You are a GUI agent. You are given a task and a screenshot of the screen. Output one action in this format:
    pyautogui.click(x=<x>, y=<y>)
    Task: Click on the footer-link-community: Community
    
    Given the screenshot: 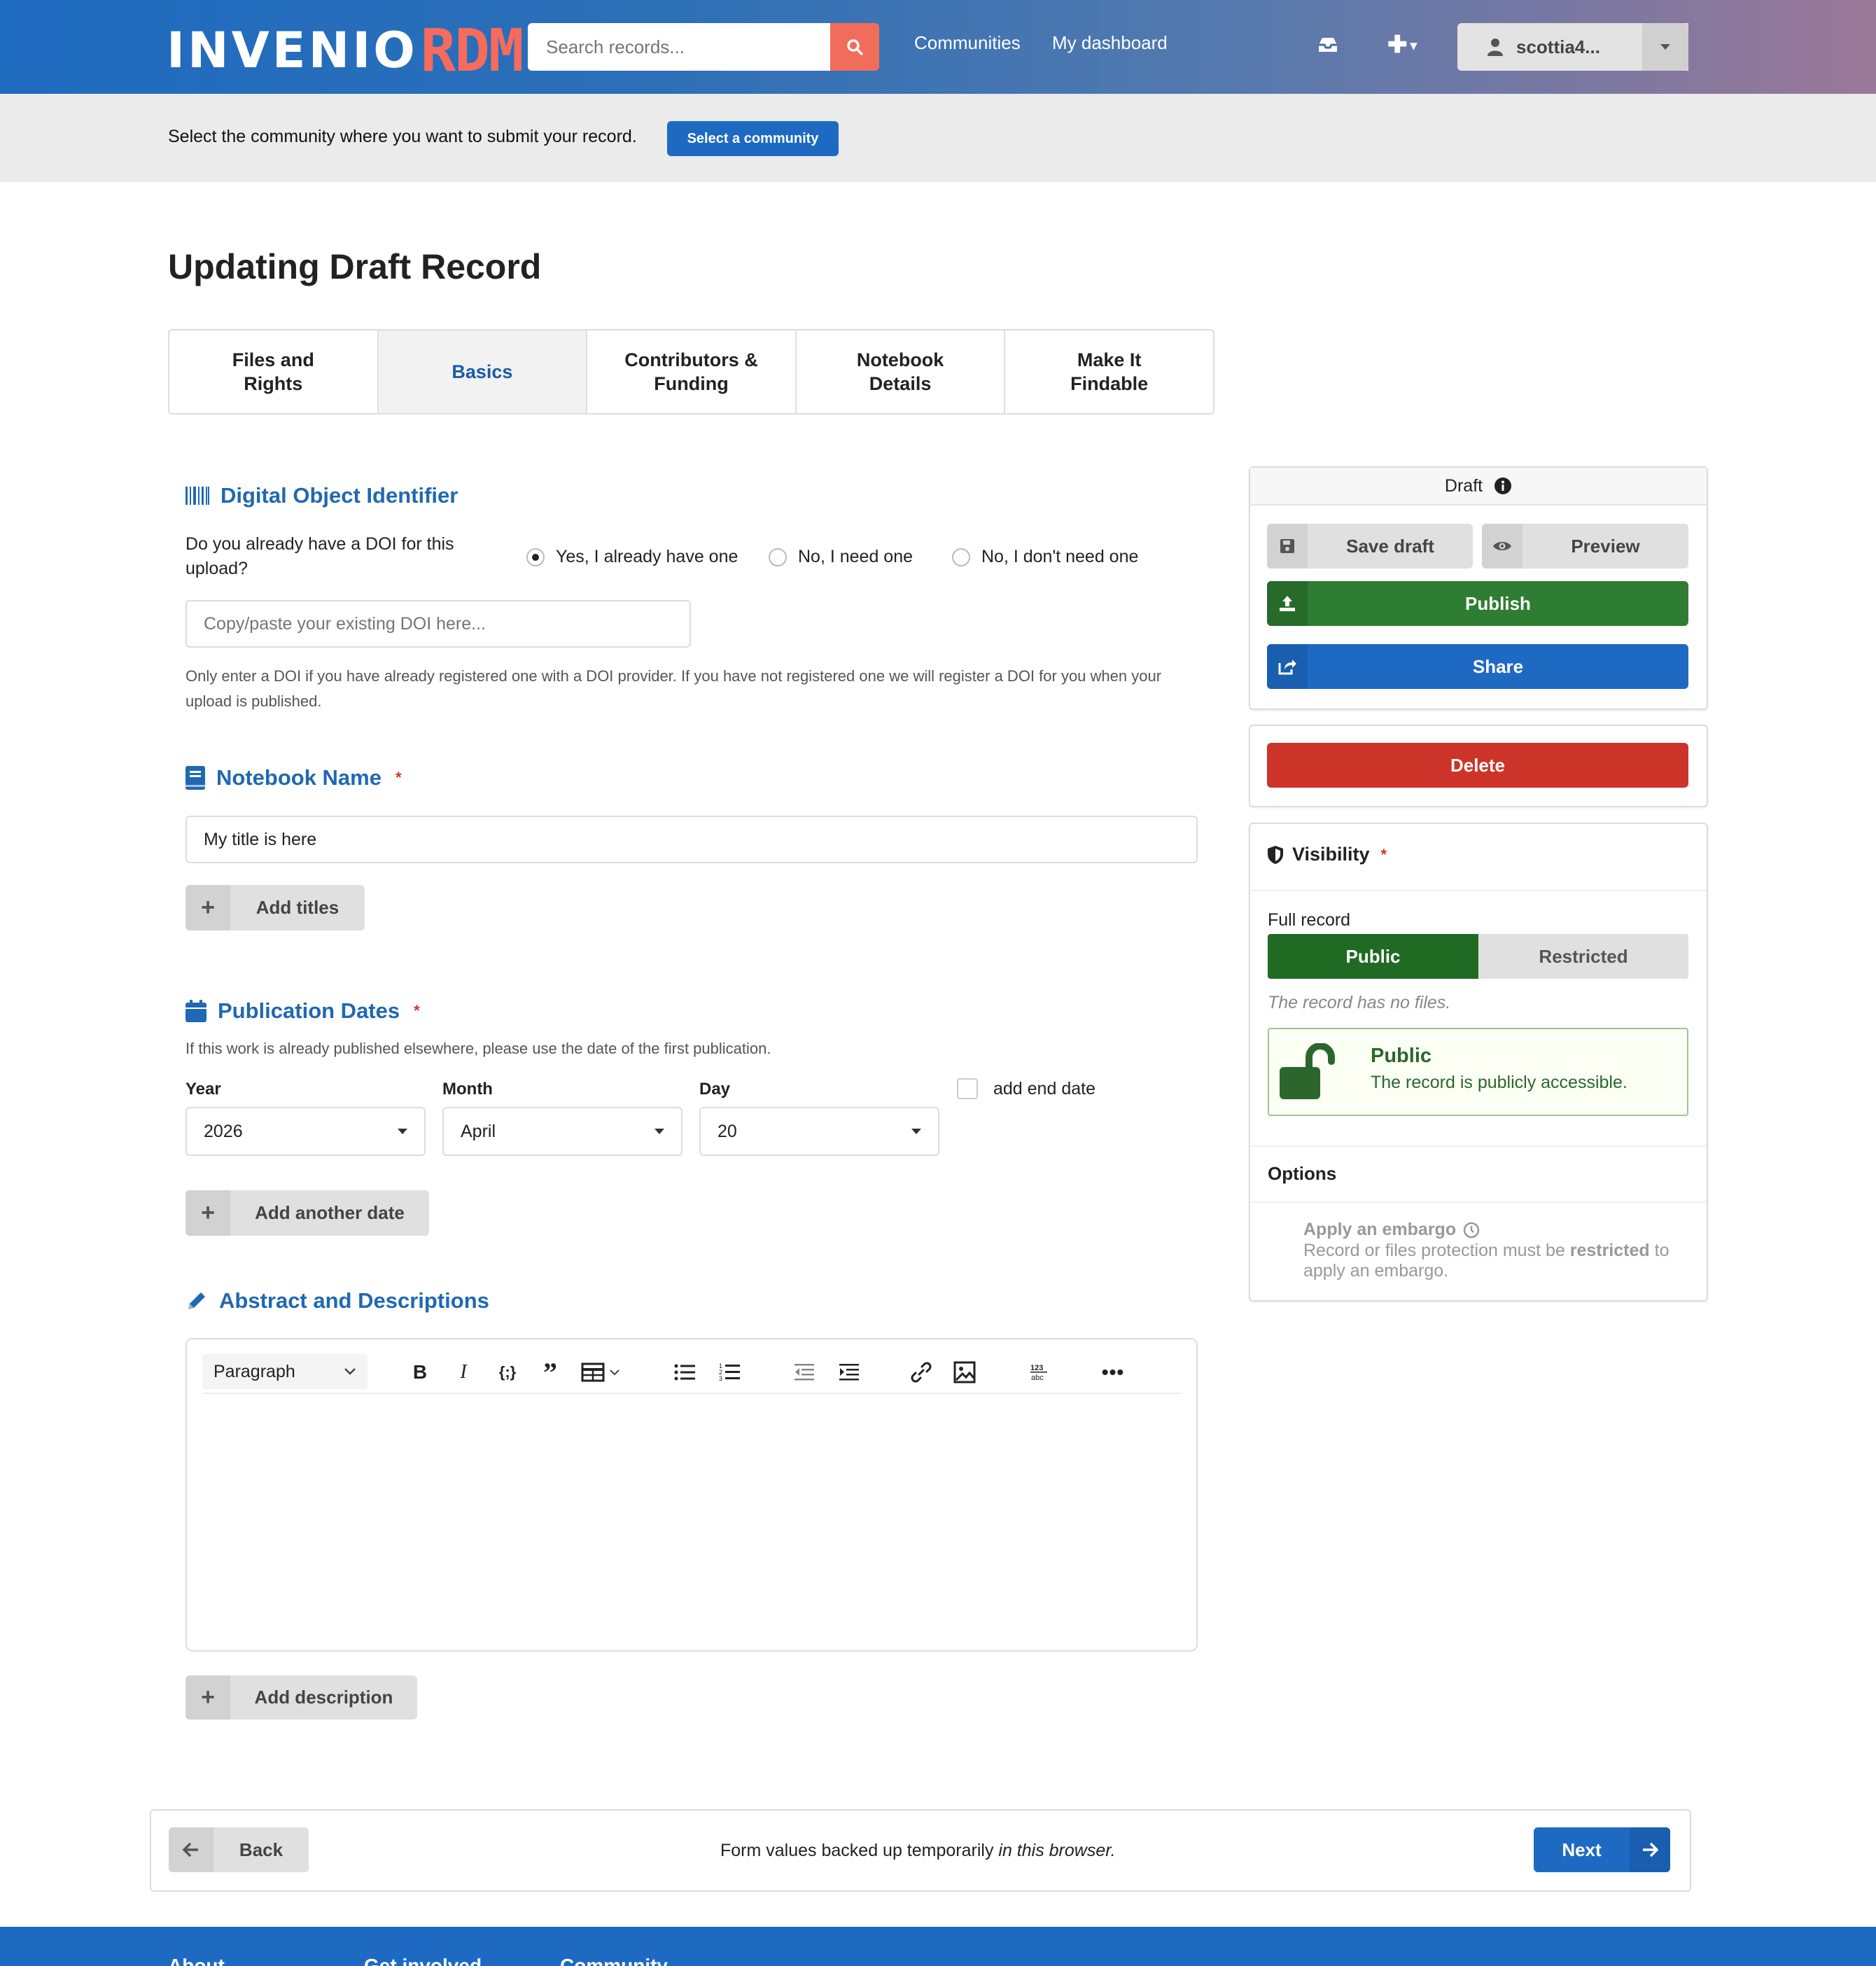 What is the action you would take?
    pyautogui.click(x=614, y=1960)
    